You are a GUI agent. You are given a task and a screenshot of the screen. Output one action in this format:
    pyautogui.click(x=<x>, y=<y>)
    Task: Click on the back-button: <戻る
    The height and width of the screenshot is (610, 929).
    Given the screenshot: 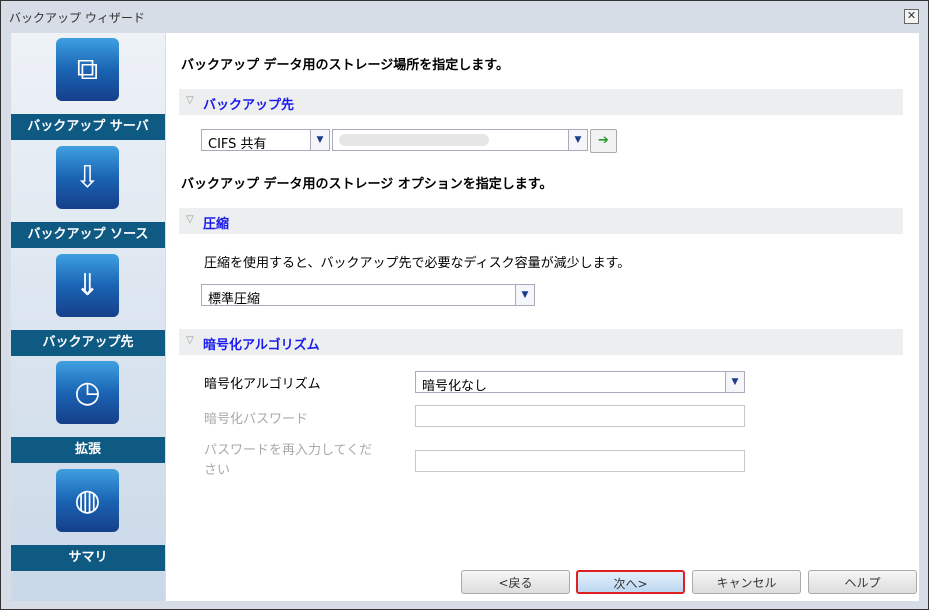 What is the action you would take?
    pyautogui.click(x=515, y=582)
    